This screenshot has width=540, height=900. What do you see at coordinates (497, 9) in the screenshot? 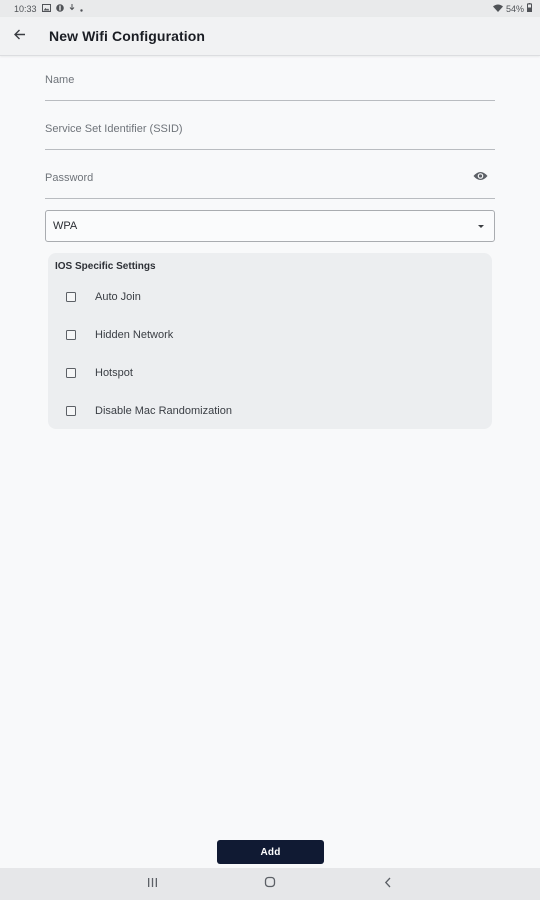
I see `wifi-signal-icon` at bounding box center [497, 9].